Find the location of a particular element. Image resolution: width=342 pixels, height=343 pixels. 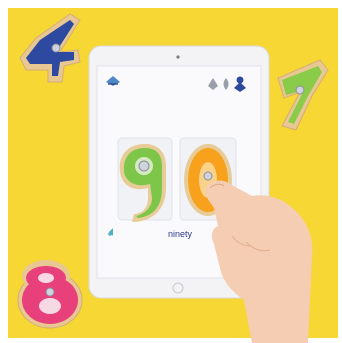

number-word-caption: ninety is located at coordinates (180, 234).